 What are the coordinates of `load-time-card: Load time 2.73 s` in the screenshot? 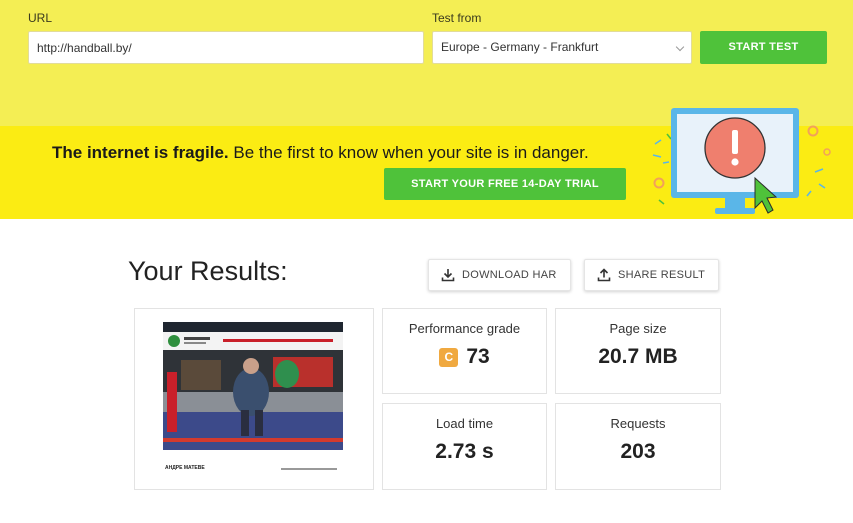 It's located at (464, 446).